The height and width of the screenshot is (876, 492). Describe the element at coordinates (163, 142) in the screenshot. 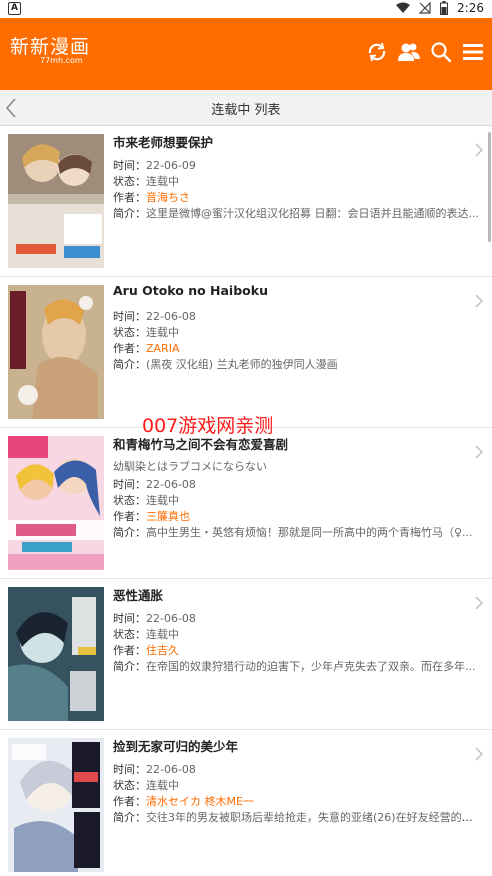

I see `comic-title: 市来老师想要保护` at that location.